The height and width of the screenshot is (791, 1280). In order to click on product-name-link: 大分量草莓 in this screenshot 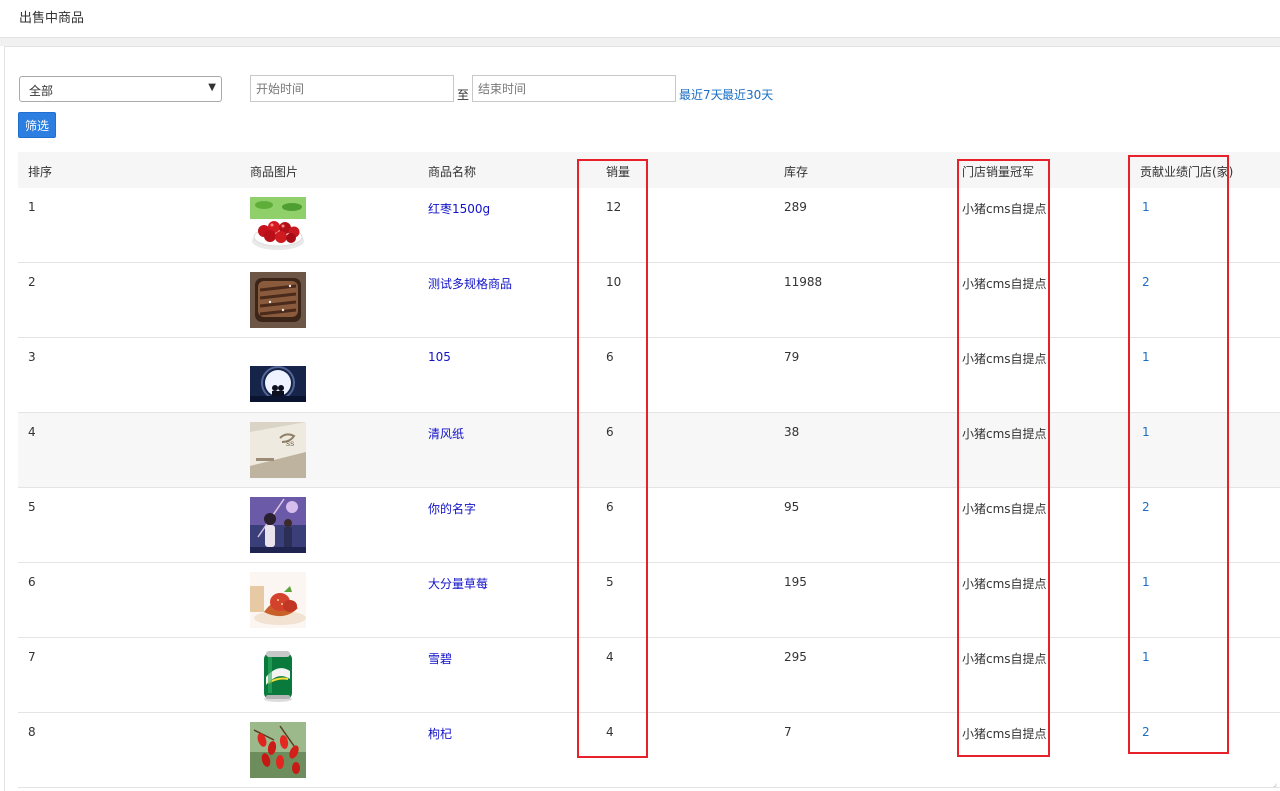, I will do `click(458, 583)`.